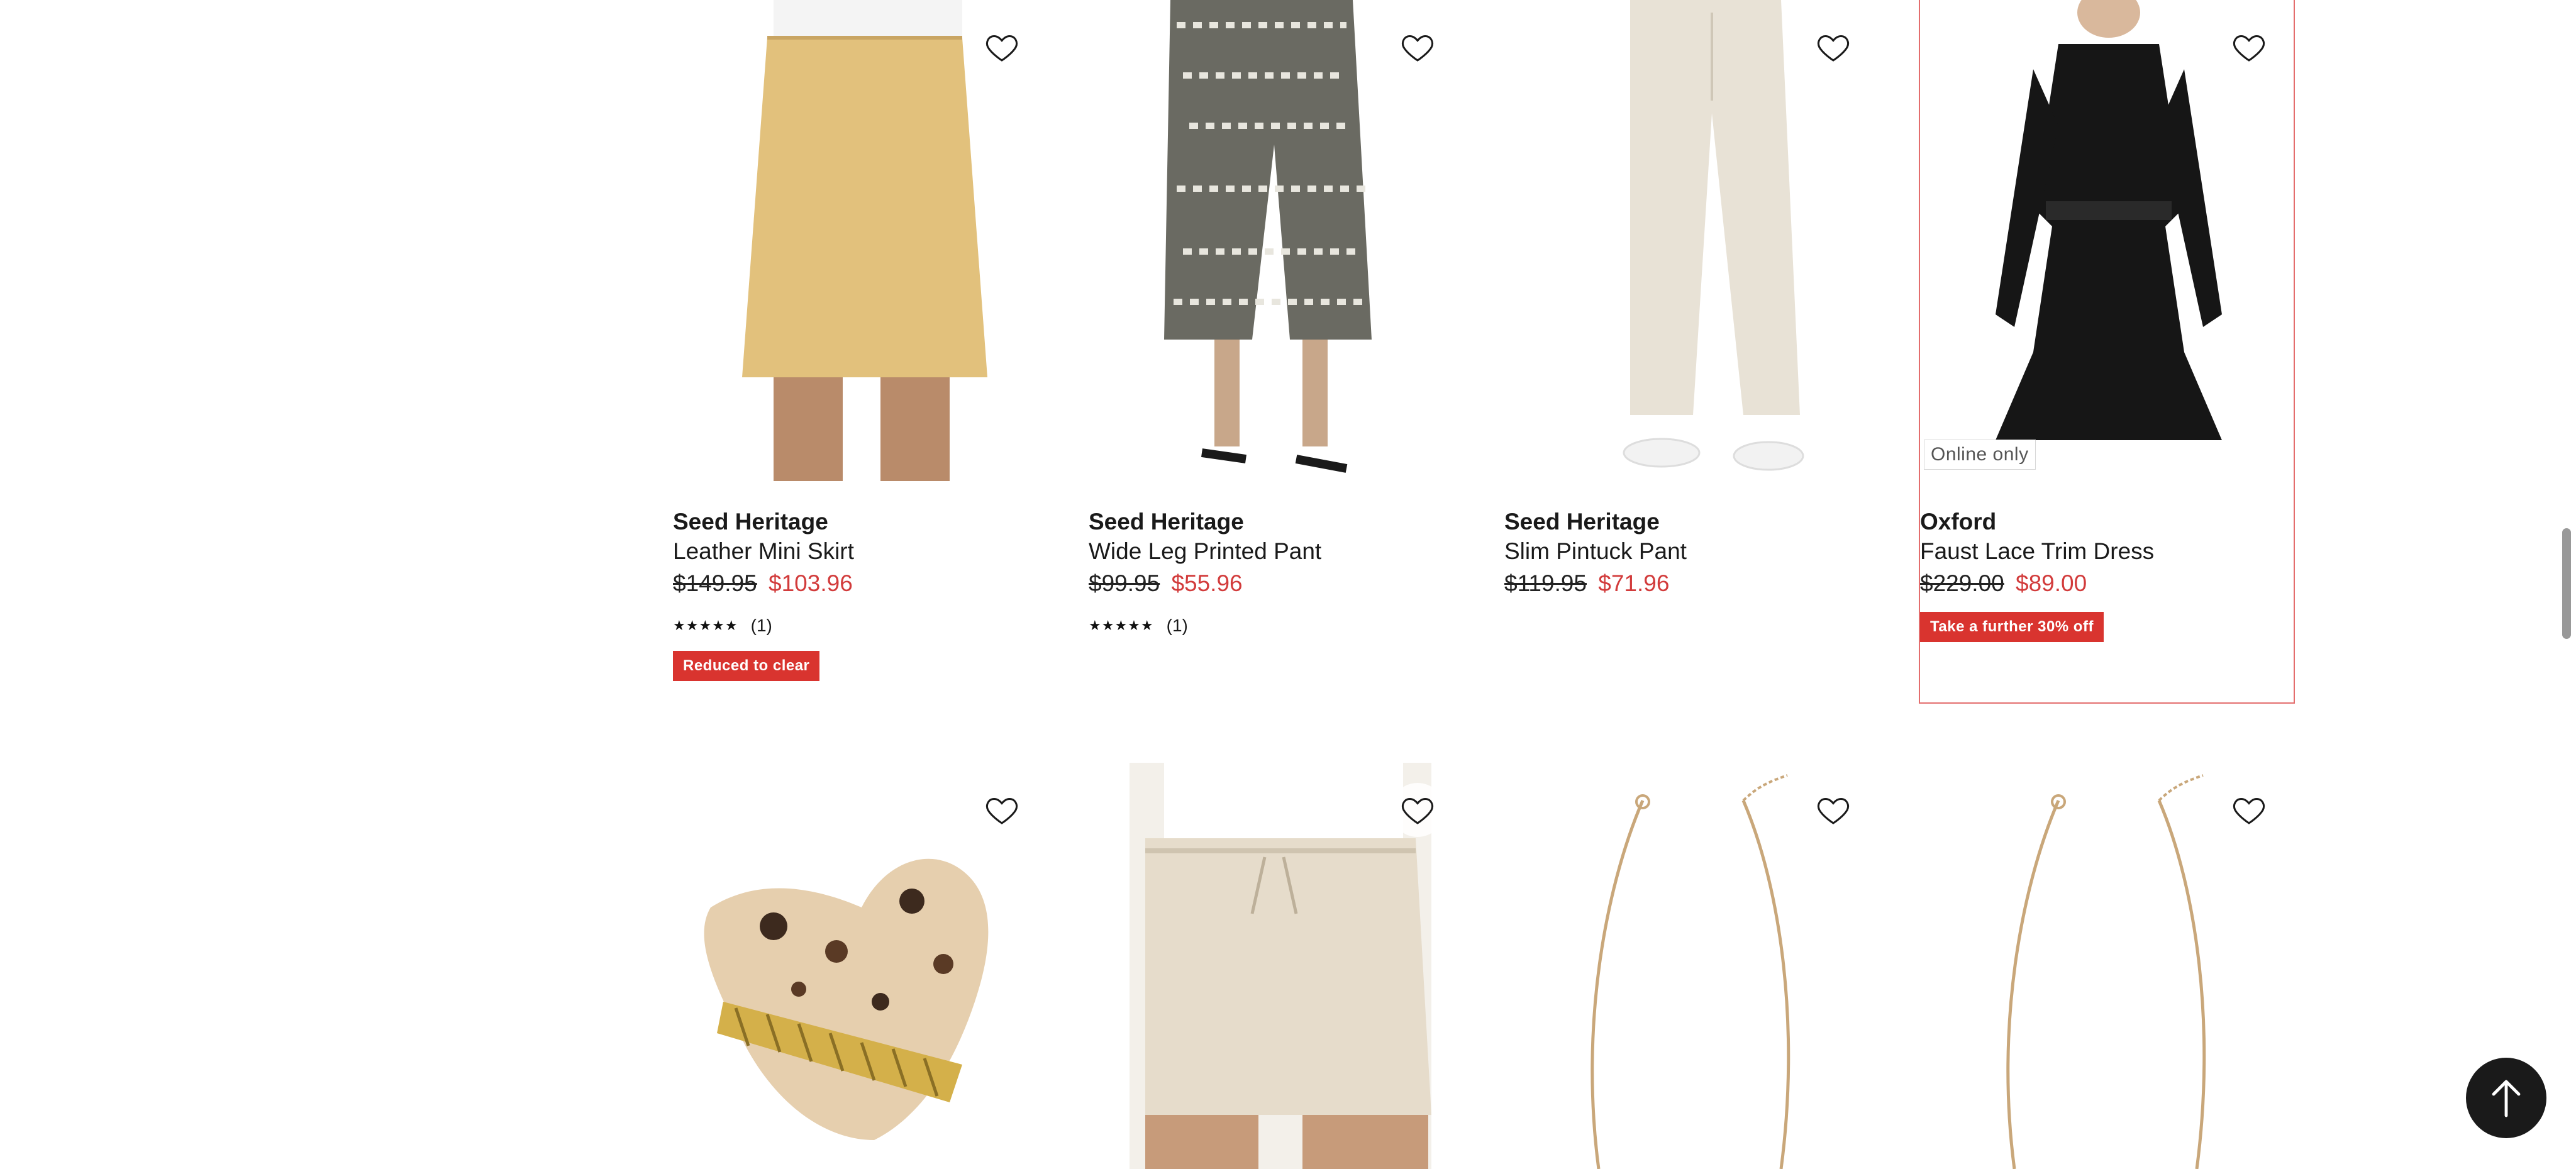 The image size is (2576, 1169). What do you see at coordinates (1962, 583) in the screenshot?
I see `original-price: $229.00` at bounding box center [1962, 583].